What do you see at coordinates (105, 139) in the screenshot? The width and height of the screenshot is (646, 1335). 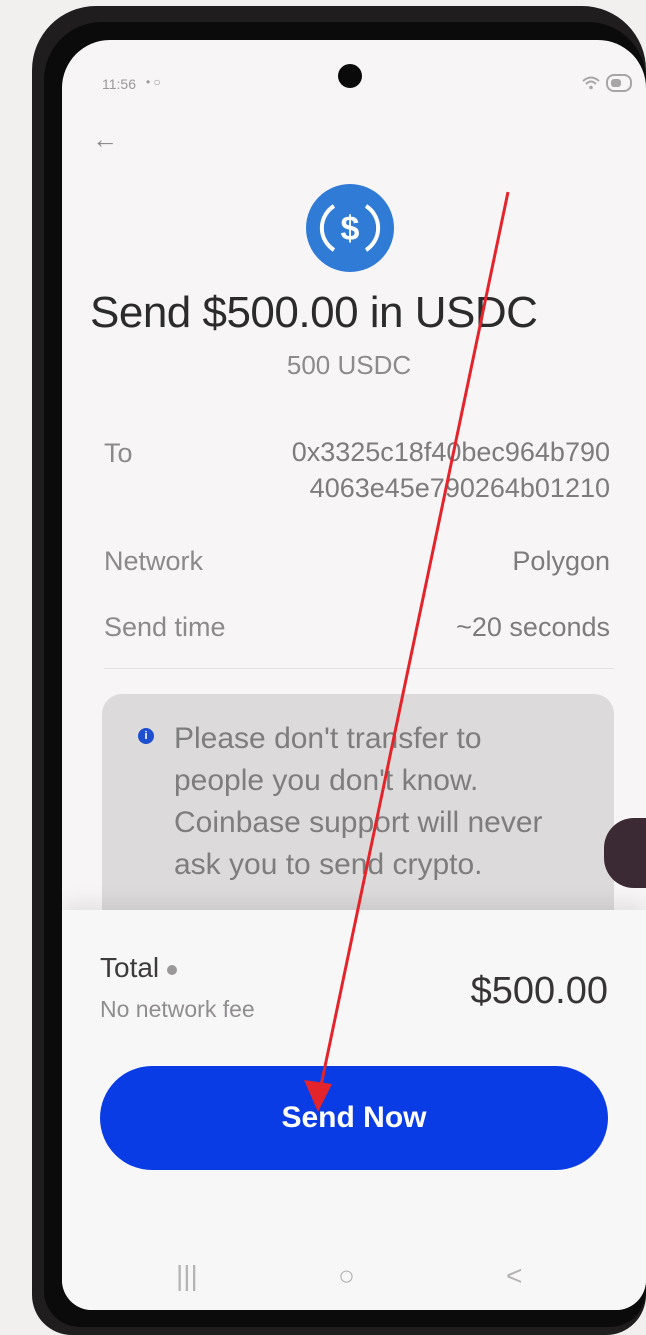 I see `back-arrow-icon: ←` at bounding box center [105, 139].